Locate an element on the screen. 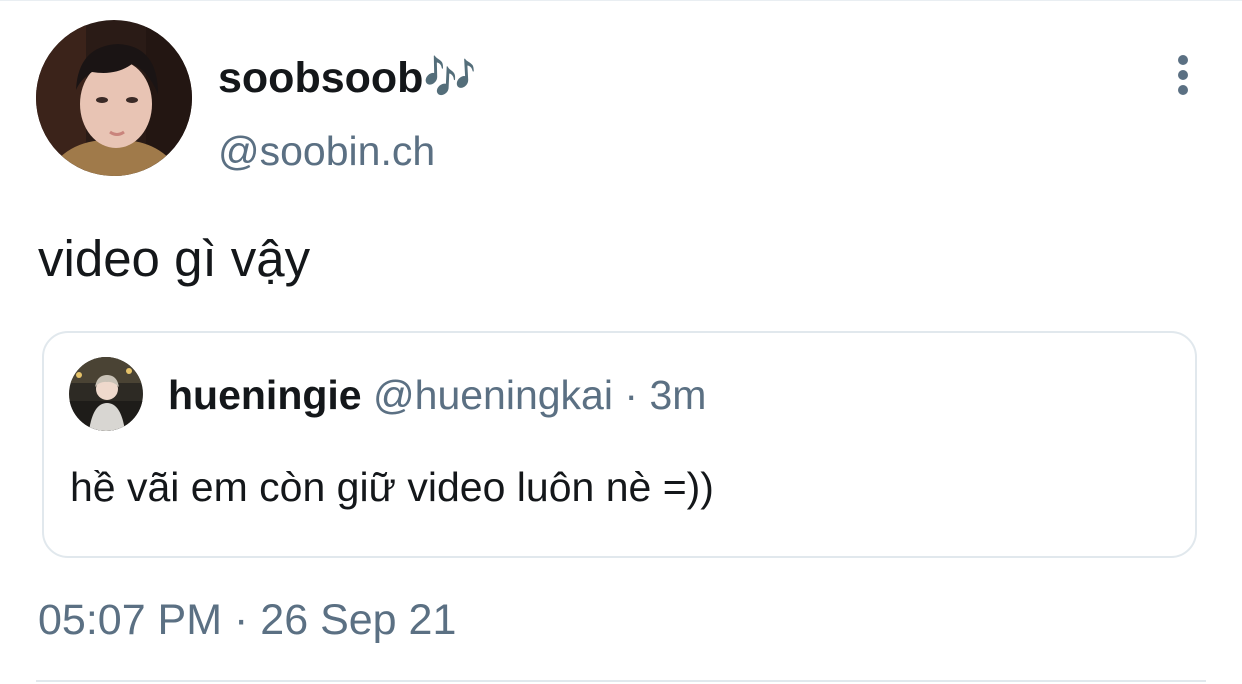 The height and width of the screenshot is (684, 1242). author-block: soobsoob🎶 @soobin.ch is located at coordinates (347, 112).